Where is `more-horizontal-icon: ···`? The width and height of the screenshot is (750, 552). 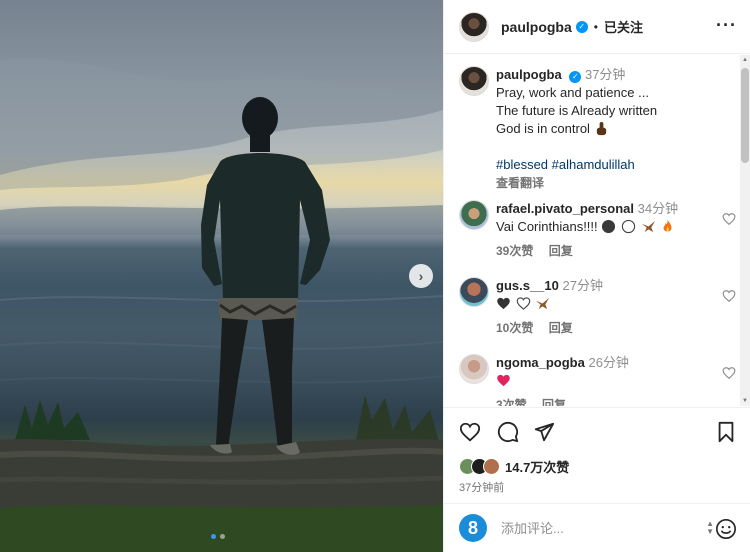 more-horizontal-icon: ··· is located at coordinates (726, 25).